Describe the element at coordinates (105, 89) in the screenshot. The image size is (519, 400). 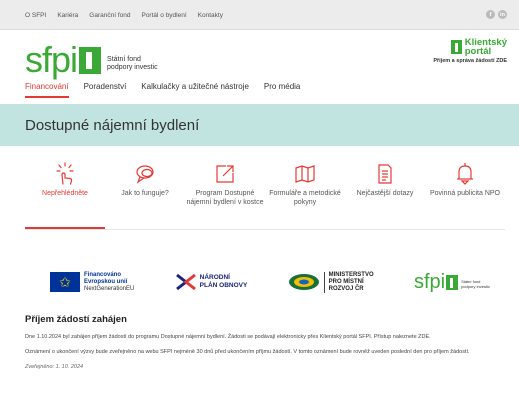
I see `main-nav-poradenstvi: Poradenství` at that location.